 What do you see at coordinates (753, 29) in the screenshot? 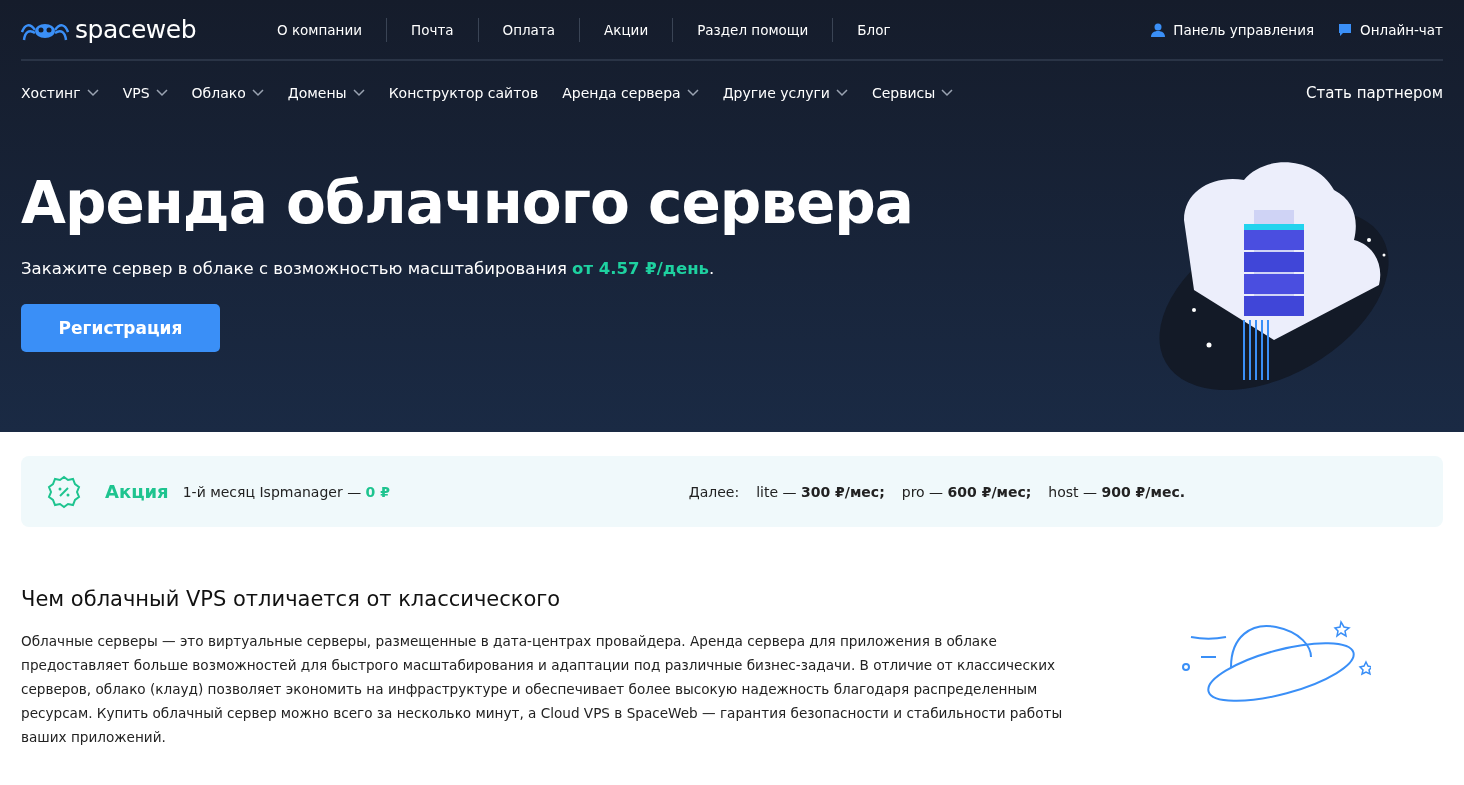
I see `top-link: Раздел помощи` at bounding box center [753, 29].